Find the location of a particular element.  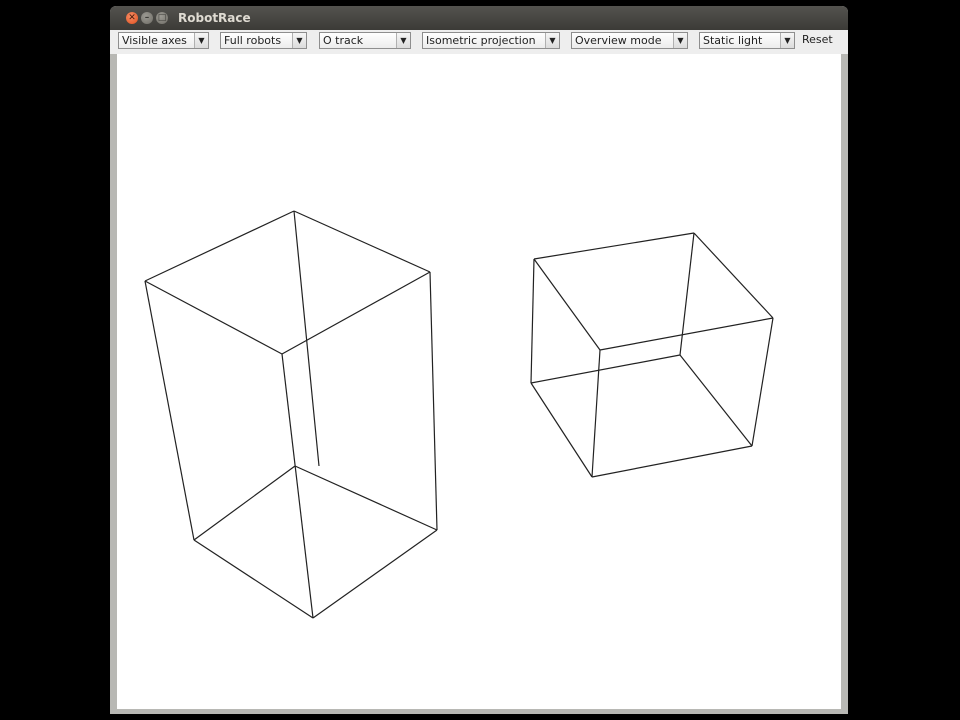

robots-select-label: Full robots is located at coordinates (253, 40).